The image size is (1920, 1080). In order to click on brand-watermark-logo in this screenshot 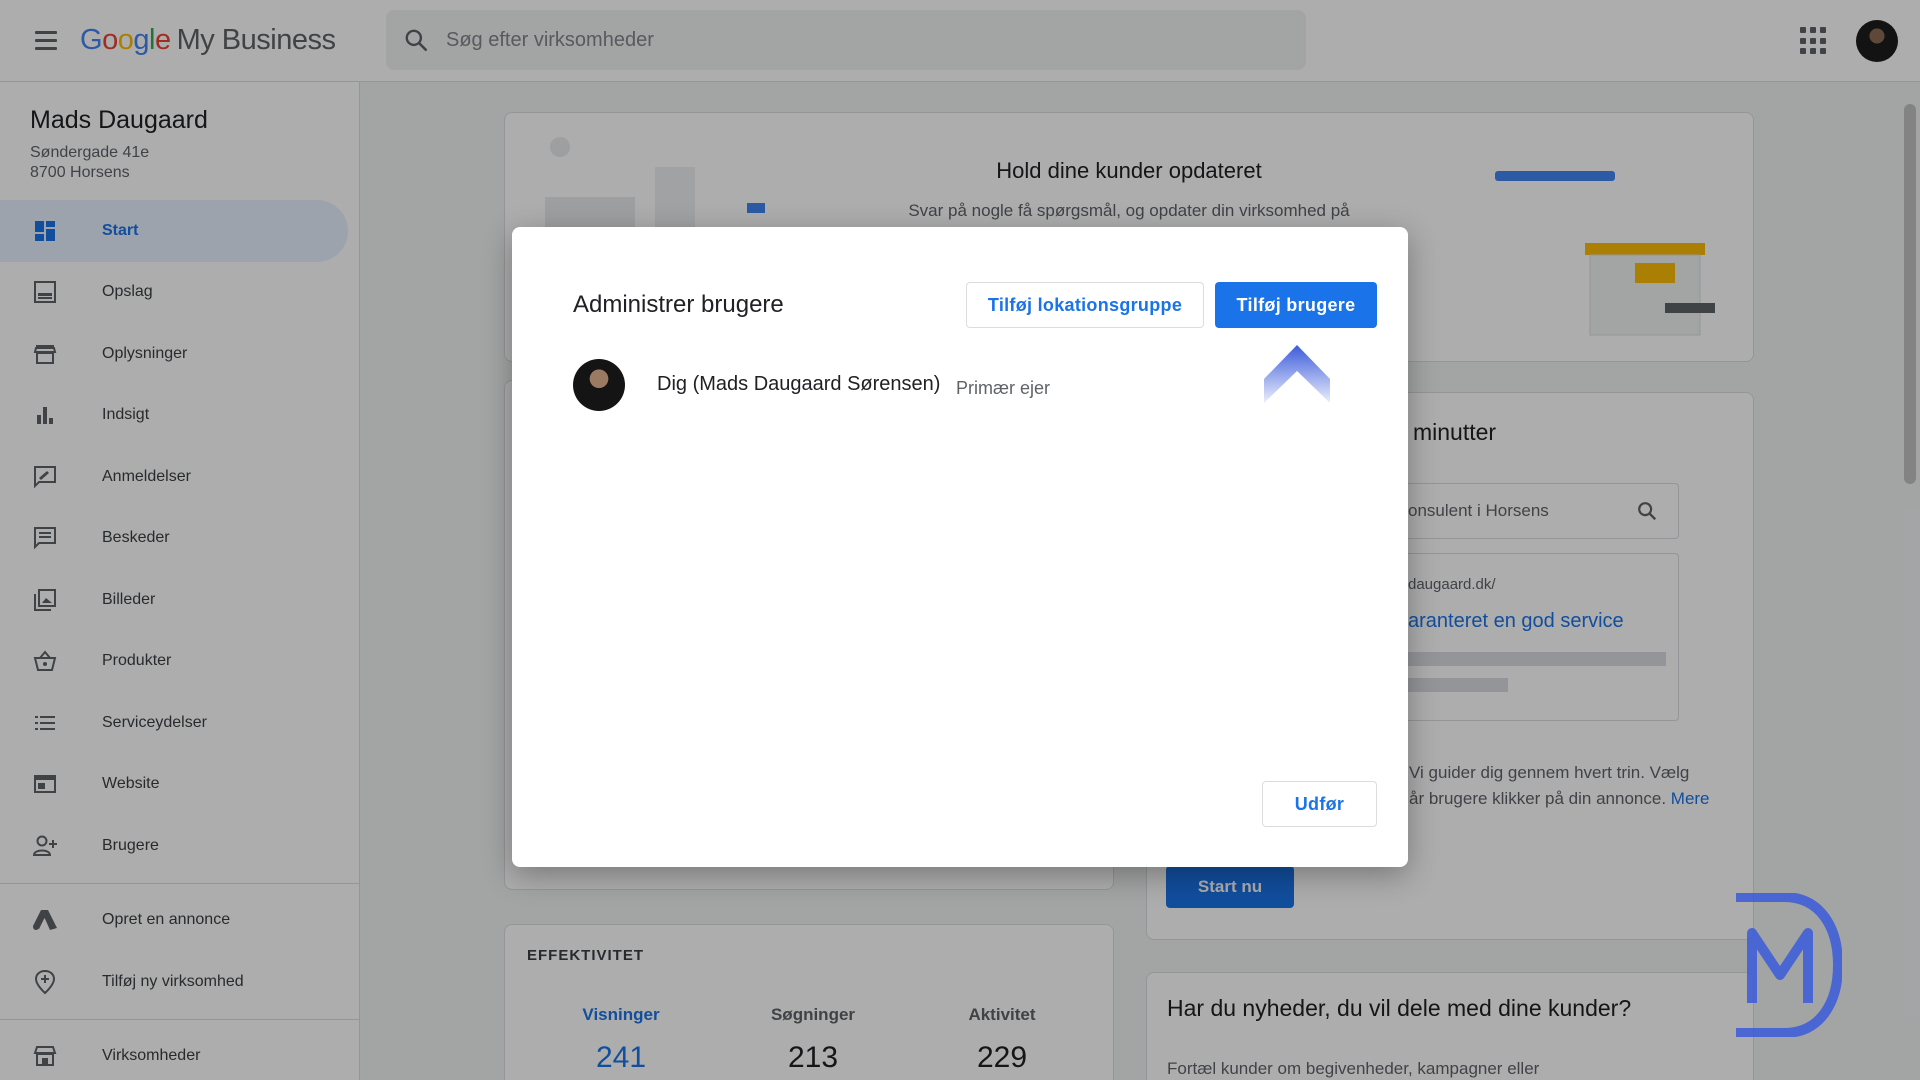, I will do `click(1789, 965)`.